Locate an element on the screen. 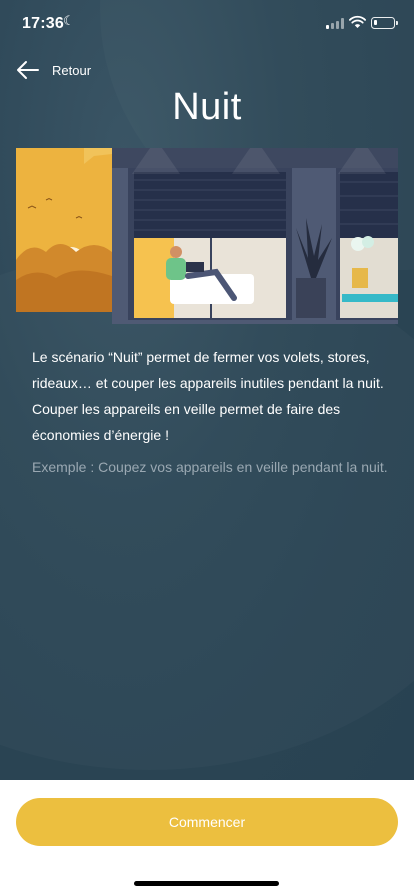  back-button: Retour is located at coordinates (53, 70).